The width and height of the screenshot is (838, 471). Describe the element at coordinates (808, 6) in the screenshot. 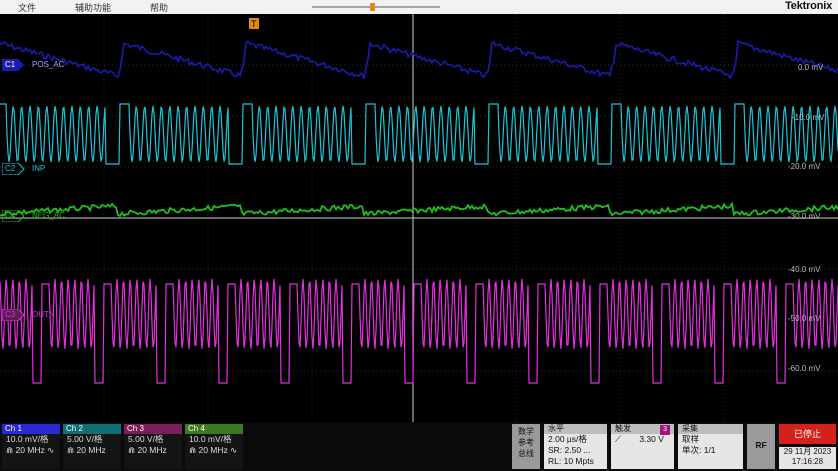

I see `brand-logo: Tektronix` at that location.